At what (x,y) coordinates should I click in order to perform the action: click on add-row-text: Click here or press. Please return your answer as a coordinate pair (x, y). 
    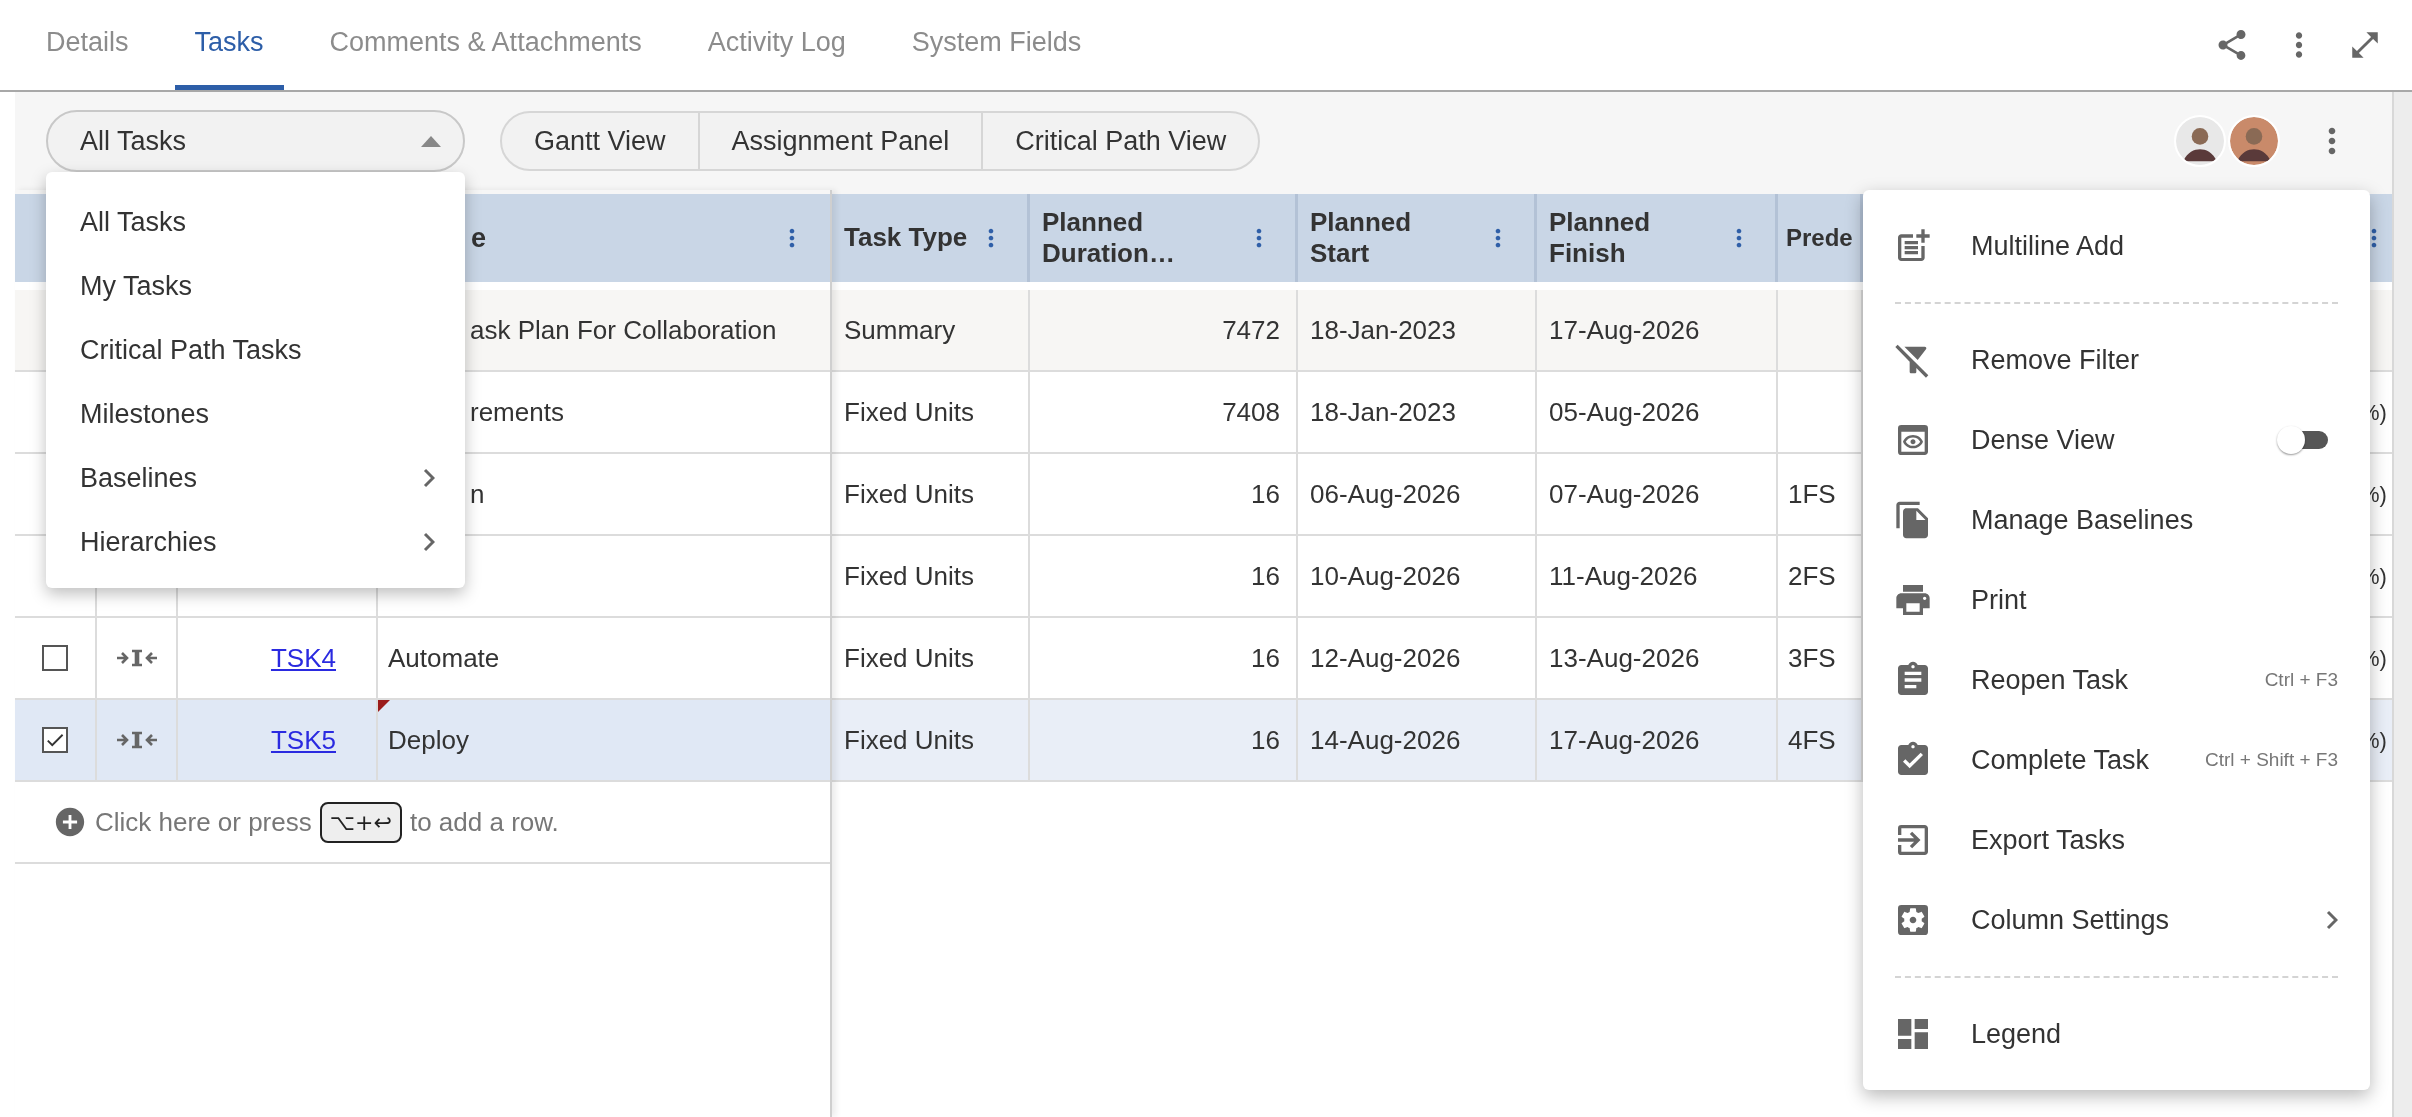
    Looking at the image, I should click on (203, 822).